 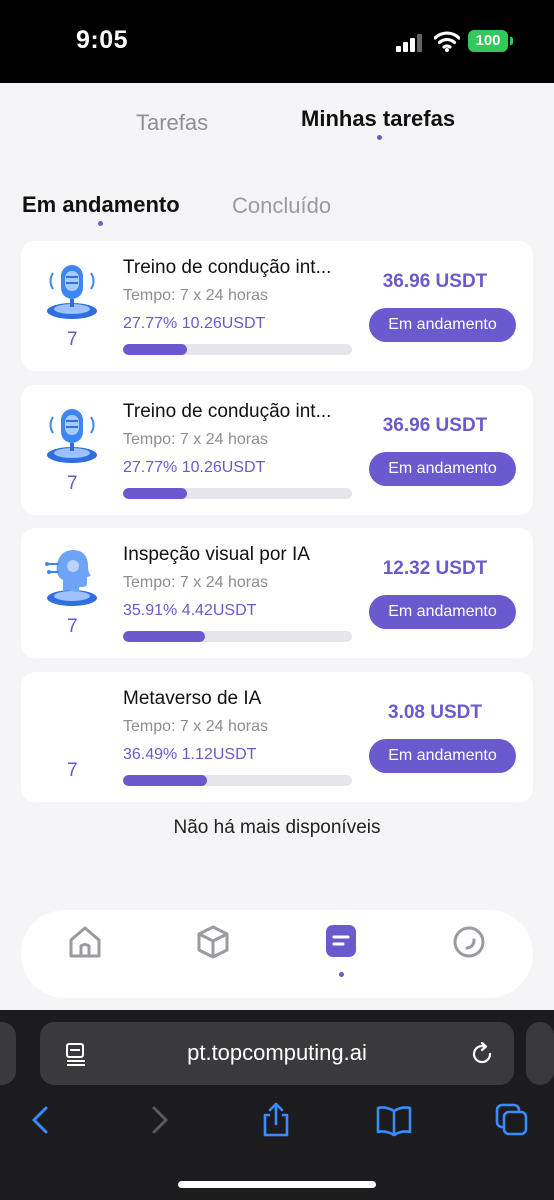 What do you see at coordinates (172, 123) in the screenshot?
I see `tab-tasks: Tarefas` at bounding box center [172, 123].